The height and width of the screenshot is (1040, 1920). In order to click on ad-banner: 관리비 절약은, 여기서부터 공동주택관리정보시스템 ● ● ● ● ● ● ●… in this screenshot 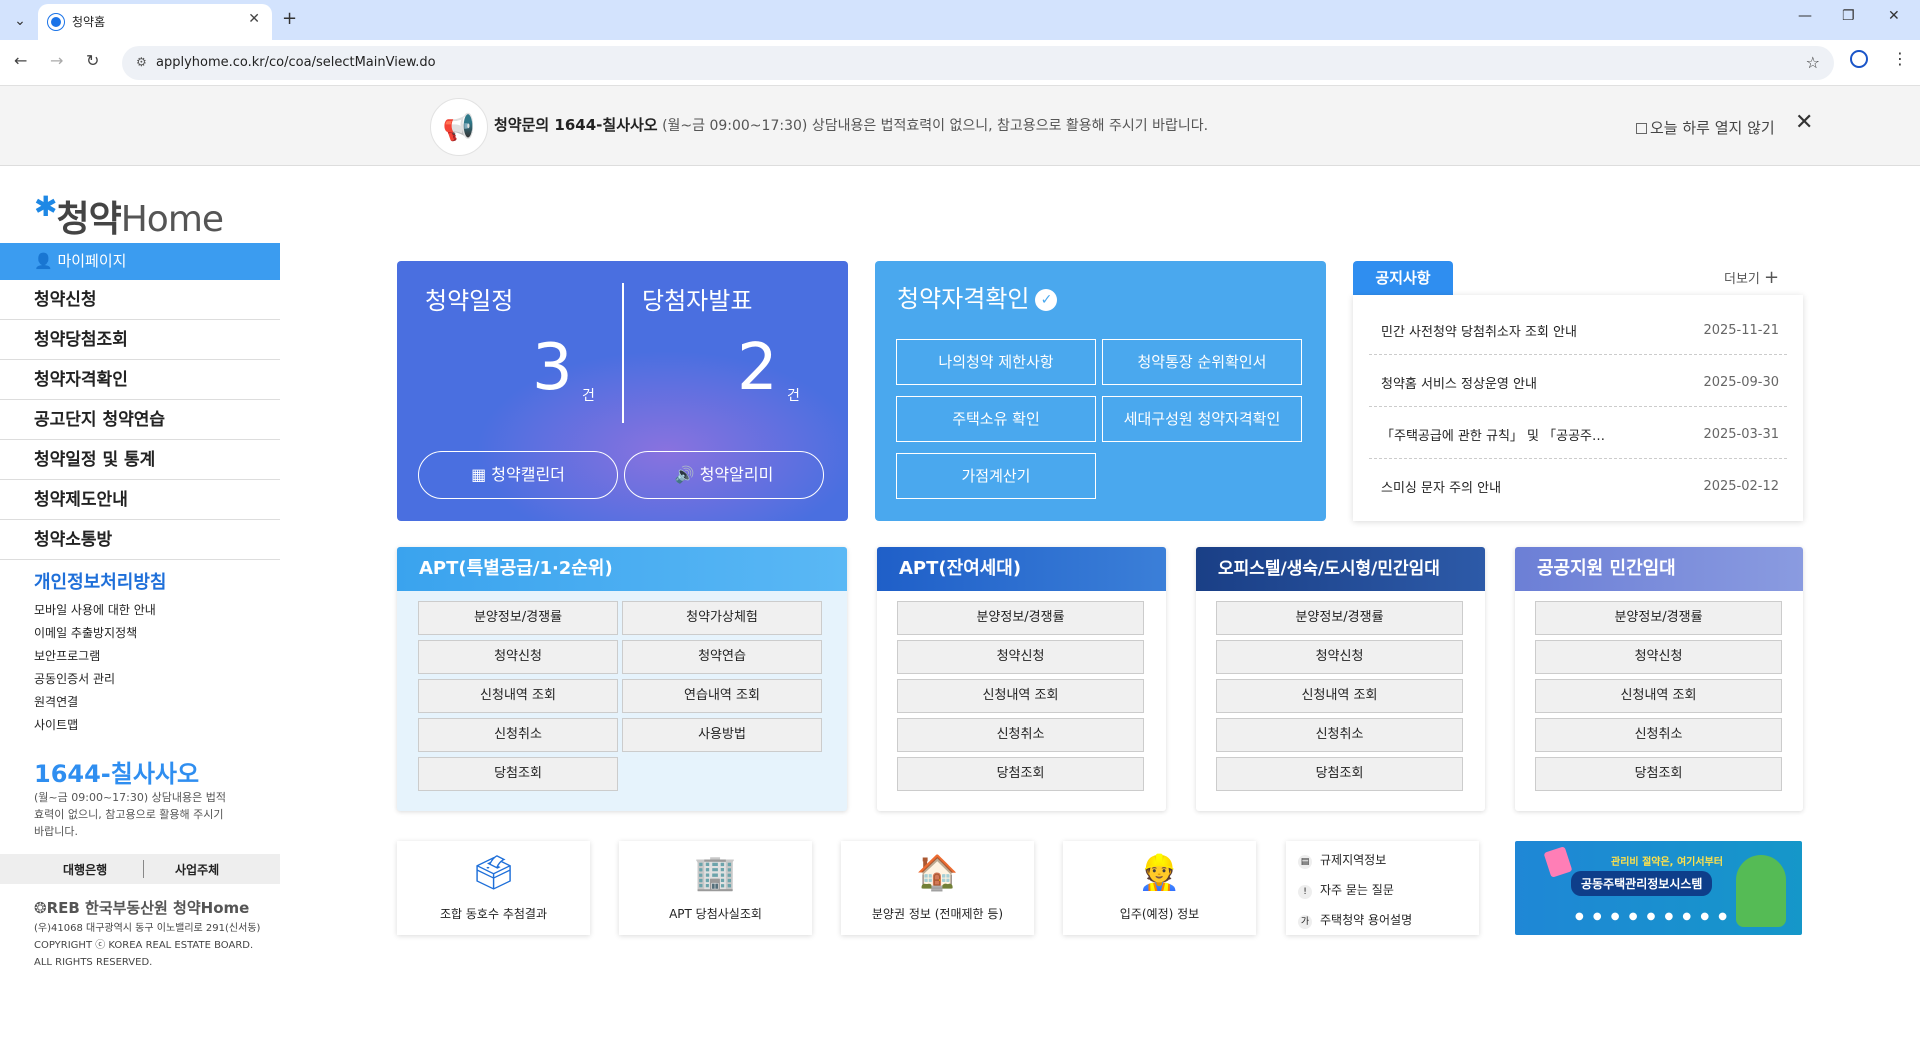, I will do `click(1658, 888)`.